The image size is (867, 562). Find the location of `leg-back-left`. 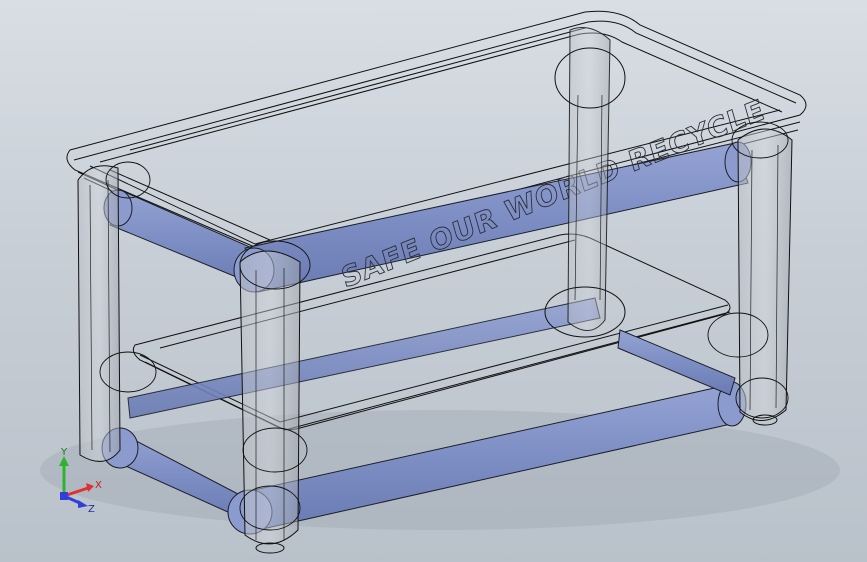

leg-back-left is located at coordinates (99, 313).